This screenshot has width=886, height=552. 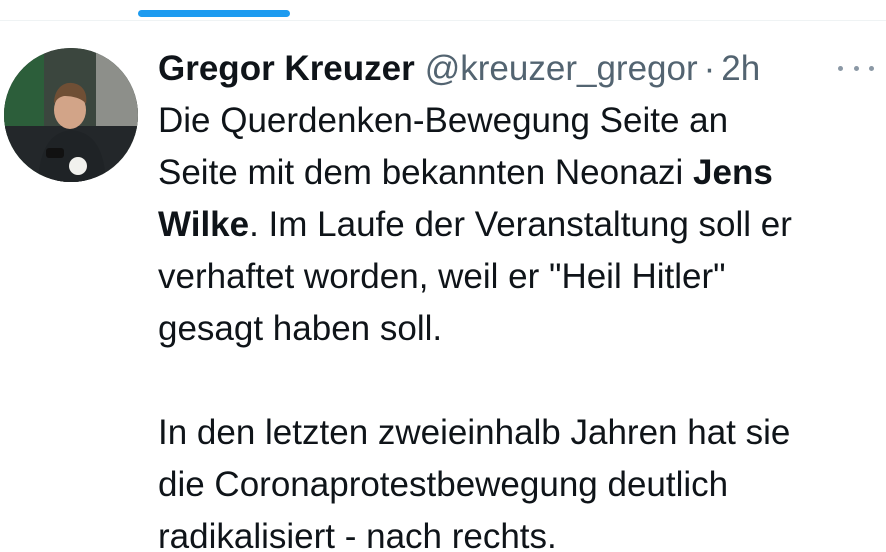 I want to click on text-run: radikalisiert - nach rechts., so click(x=357, y=534).